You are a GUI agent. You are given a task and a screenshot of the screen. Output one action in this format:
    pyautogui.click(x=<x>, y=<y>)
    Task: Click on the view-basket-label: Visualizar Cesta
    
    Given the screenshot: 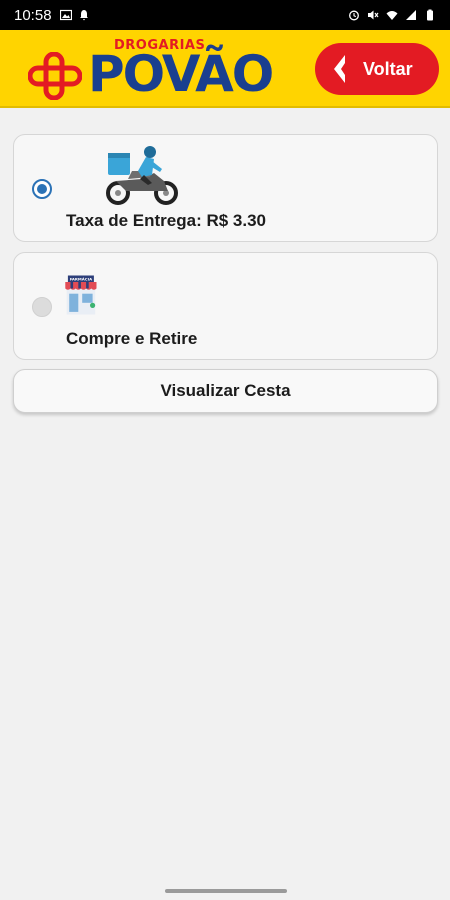 What is the action you would take?
    pyautogui.click(x=225, y=390)
    